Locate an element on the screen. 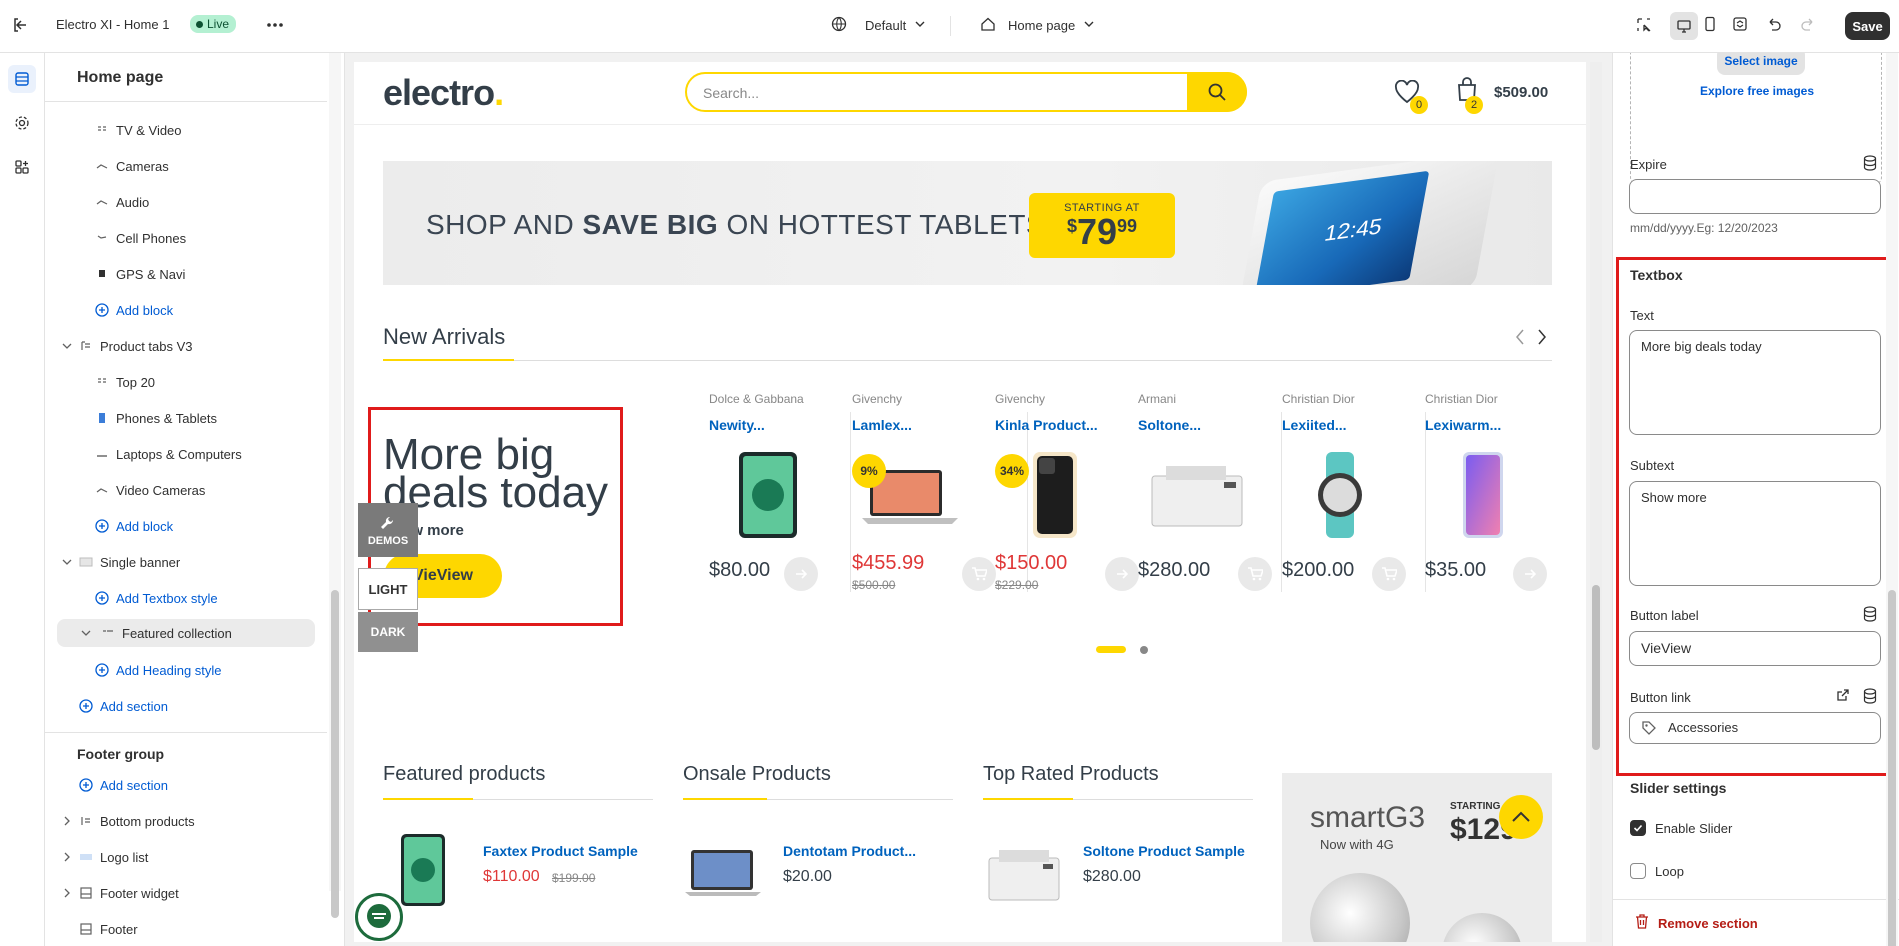 The width and height of the screenshot is (1899, 946). settings-gear-icon is located at coordinates (22, 123).